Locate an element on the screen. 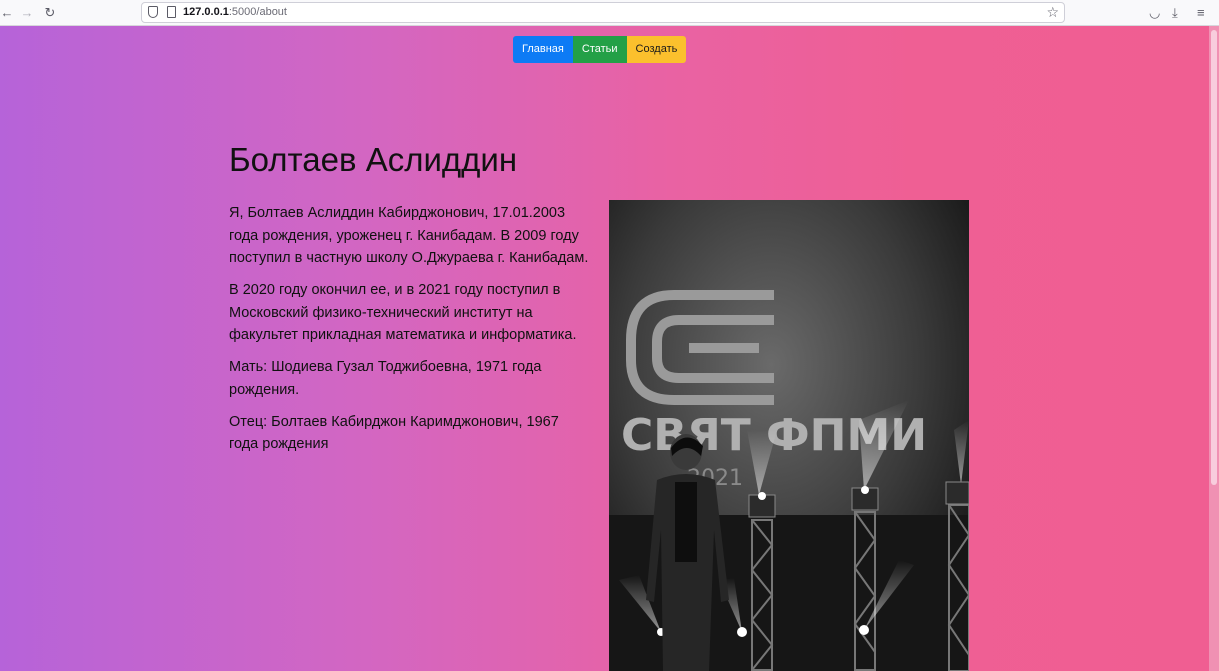 Image resolution: width=1219 pixels, height=671 pixels. articles-button: Статьи is located at coordinates (599, 49).